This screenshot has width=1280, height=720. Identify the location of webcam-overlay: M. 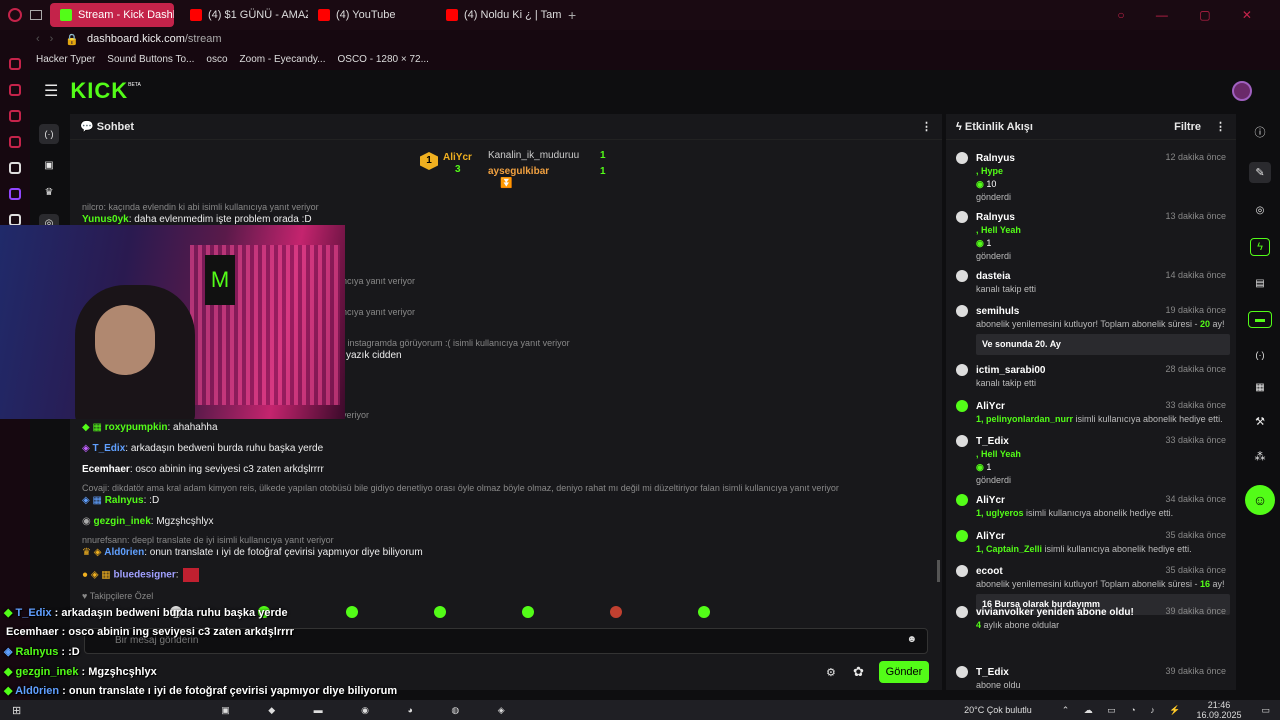
(172, 322).